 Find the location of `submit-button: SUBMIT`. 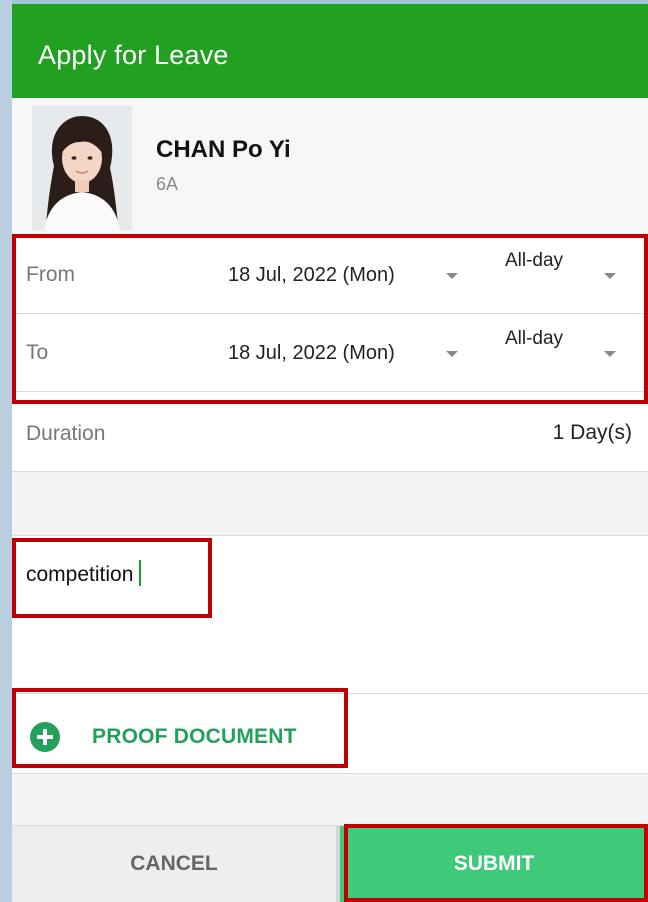

submit-button: SUBMIT is located at coordinates (494, 864).